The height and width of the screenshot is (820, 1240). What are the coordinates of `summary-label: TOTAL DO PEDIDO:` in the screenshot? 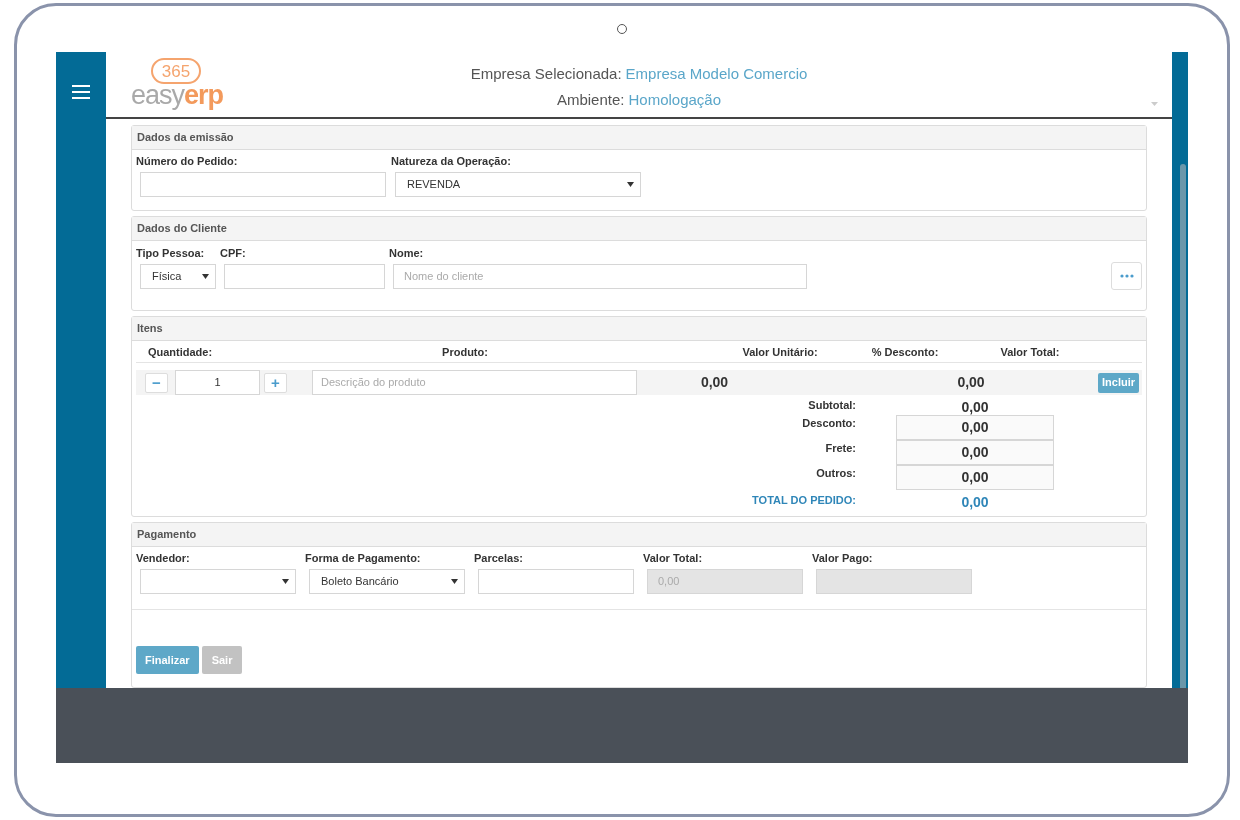 It's located at (804, 500).